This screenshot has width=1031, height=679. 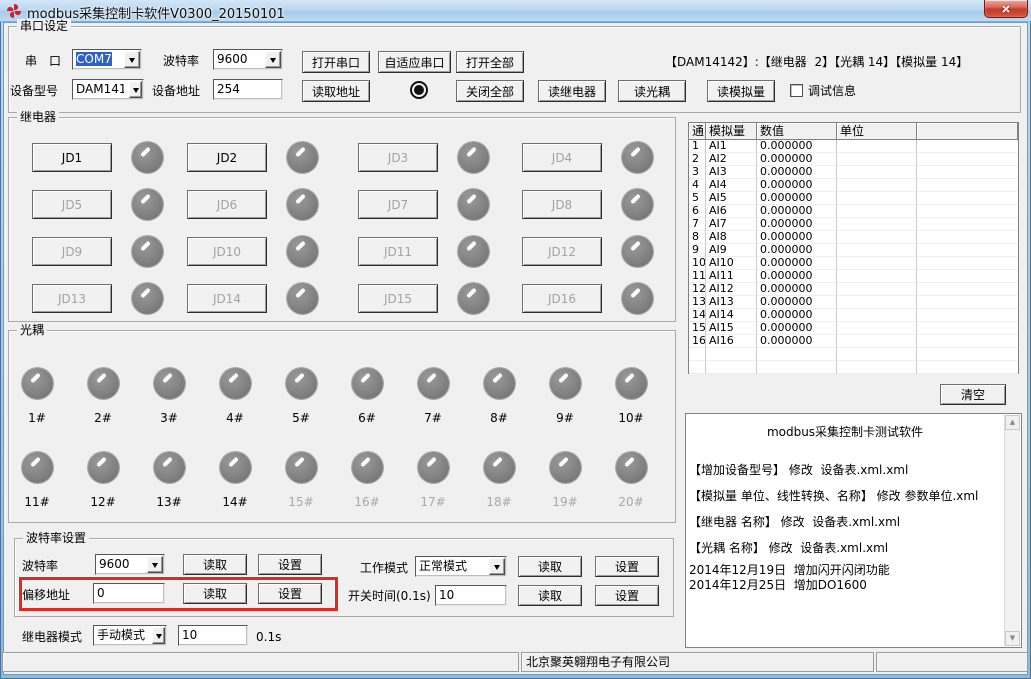 What do you see at coordinates (490, 62) in the screenshot?
I see `open-all-button: 打开全部` at bounding box center [490, 62].